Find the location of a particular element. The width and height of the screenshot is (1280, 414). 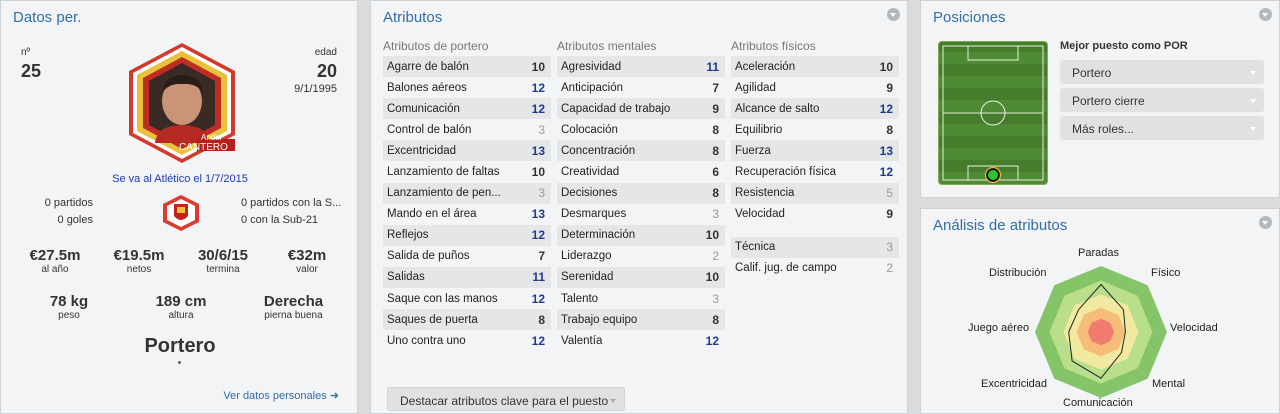

attribute-row: Agilidad 9 is located at coordinates (815, 87).